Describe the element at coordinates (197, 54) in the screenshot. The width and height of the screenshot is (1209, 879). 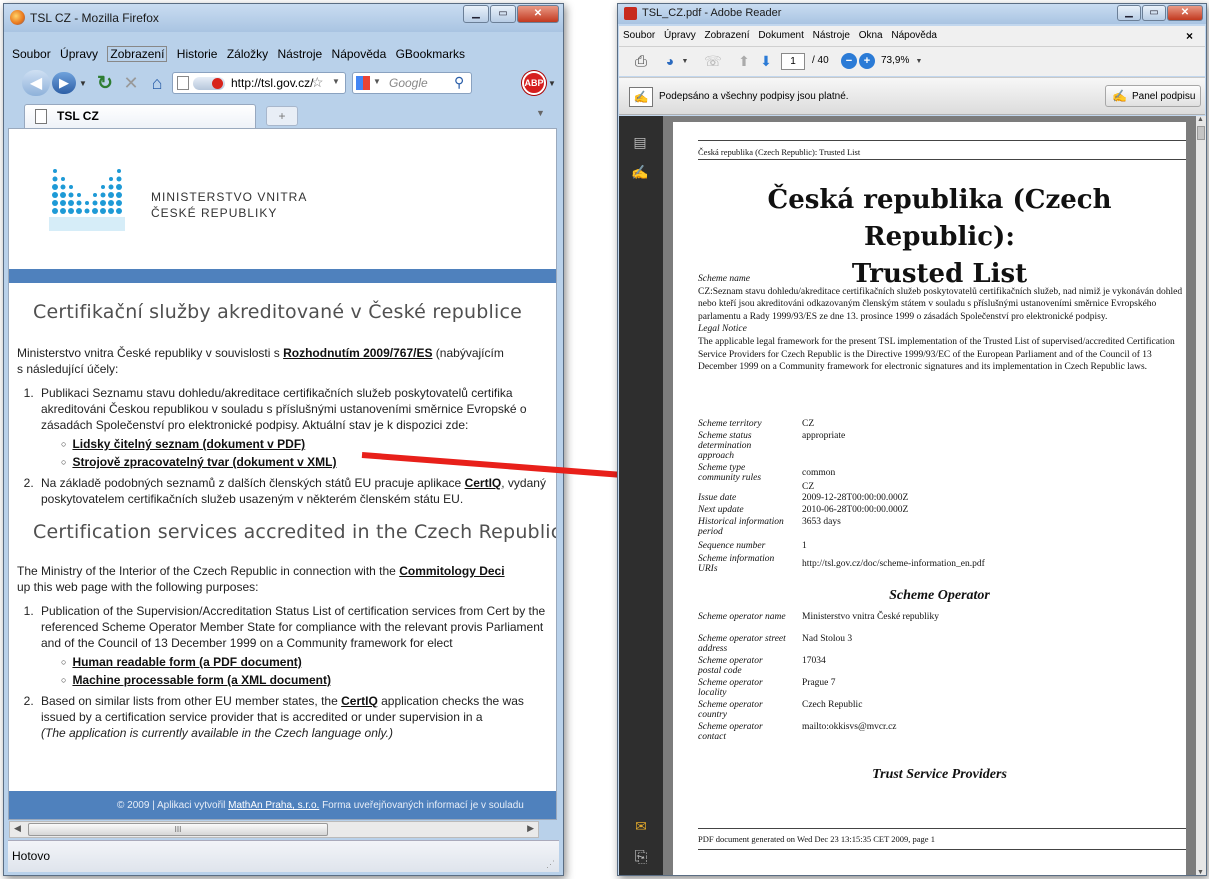
I see `menu-historie: Historie` at that location.